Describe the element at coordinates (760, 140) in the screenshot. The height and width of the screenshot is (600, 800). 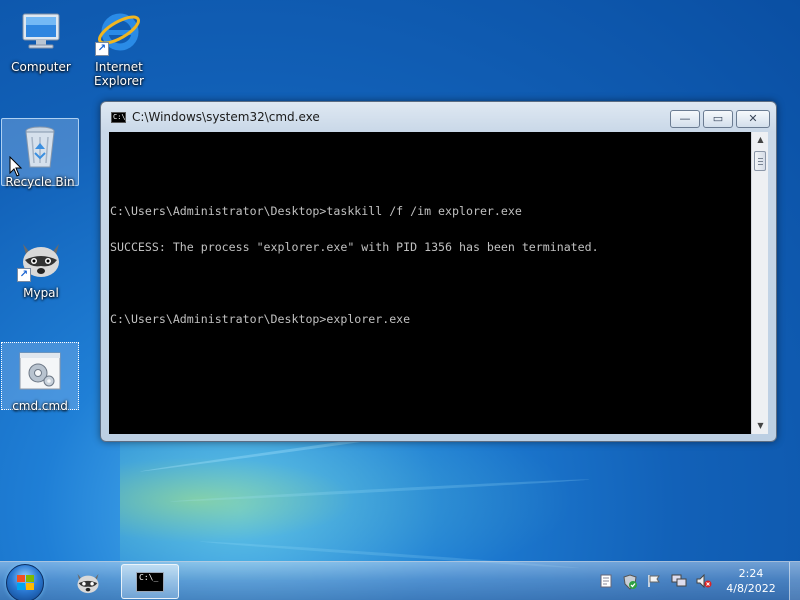
I see `scroll-up-arrow-icon: ▲` at that location.